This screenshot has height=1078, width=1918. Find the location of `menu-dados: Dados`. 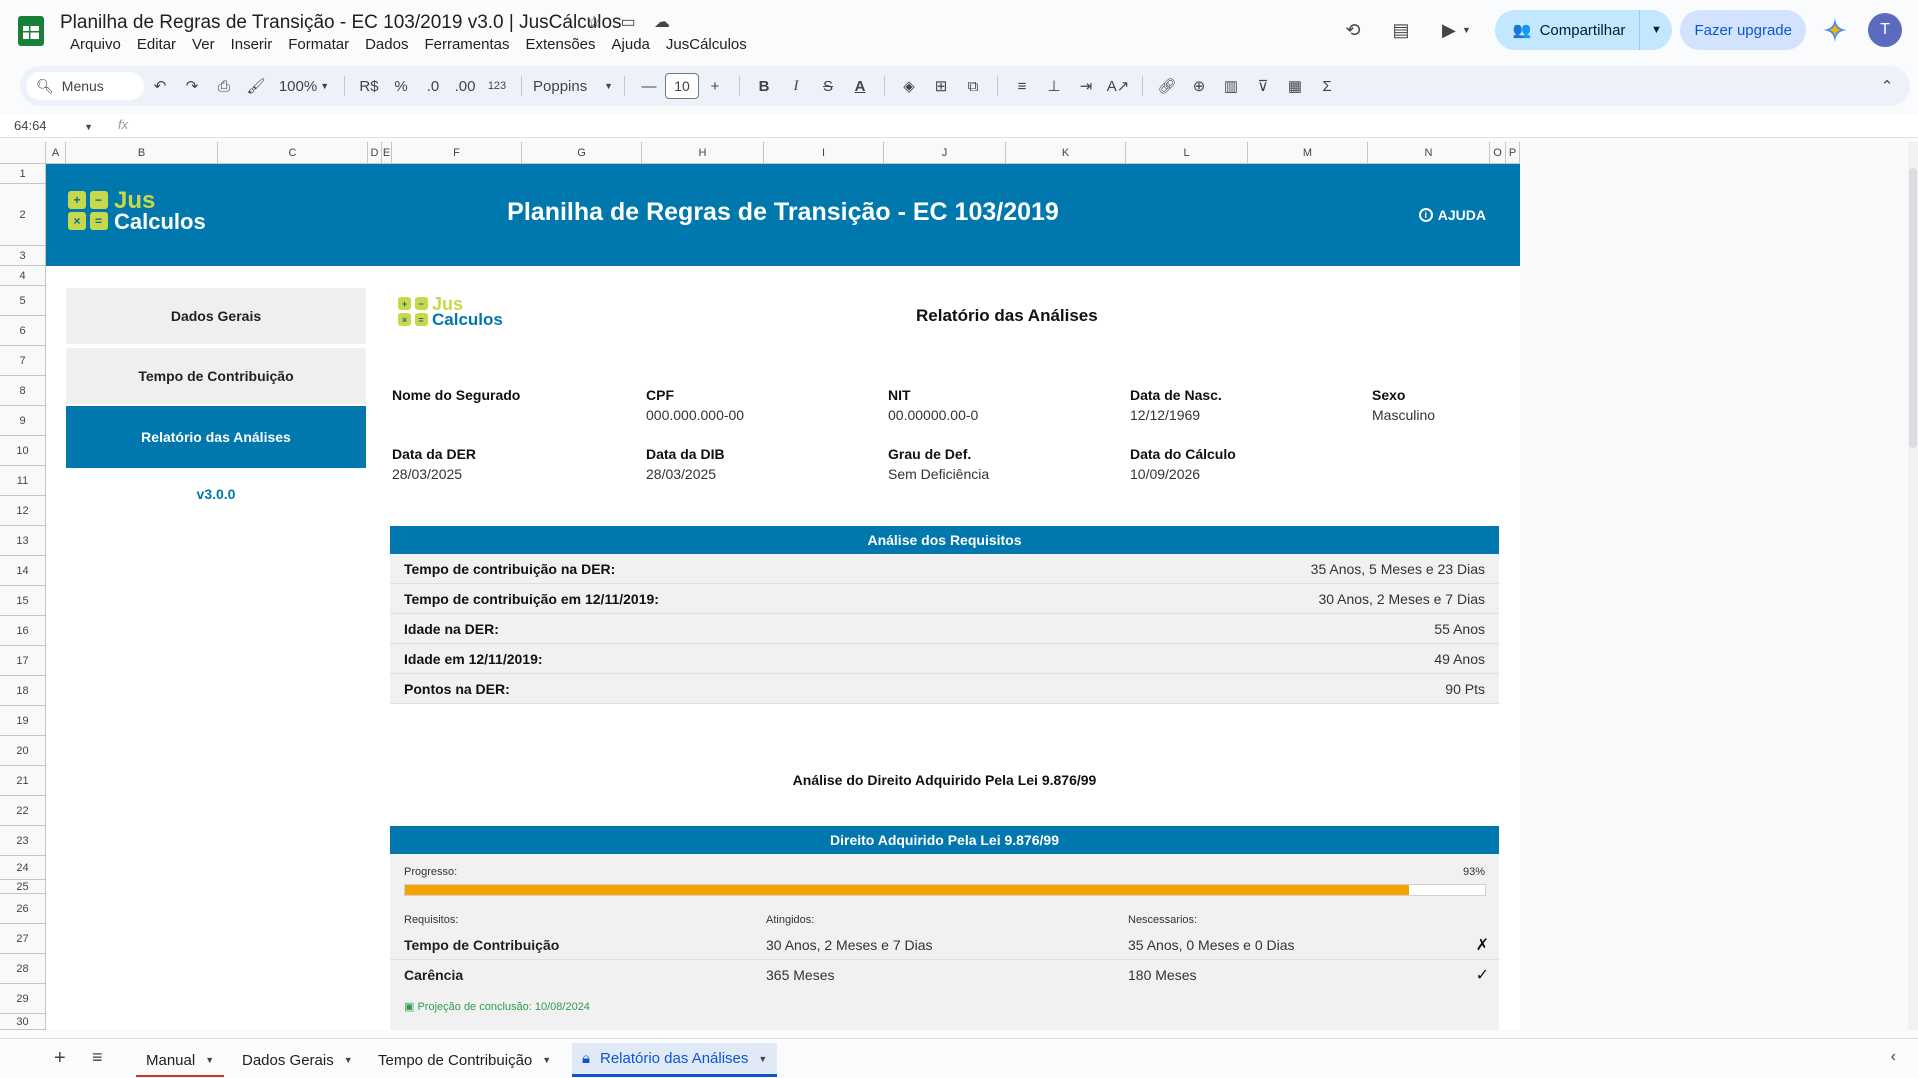

menu-dados: Dados is located at coordinates (386, 44).